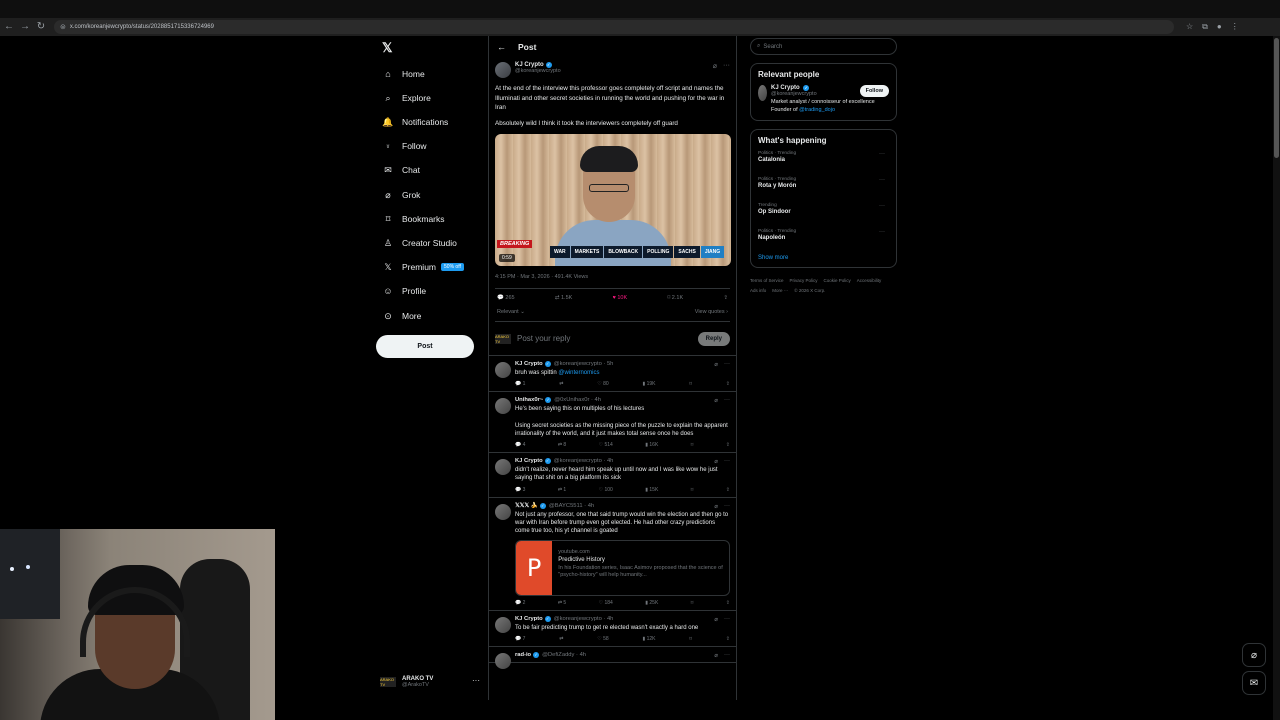 The width and height of the screenshot is (1280, 720). Describe the element at coordinates (564, 655) in the screenshot. I see `reply-handle: @DefiZaddy · 4h` at that location.